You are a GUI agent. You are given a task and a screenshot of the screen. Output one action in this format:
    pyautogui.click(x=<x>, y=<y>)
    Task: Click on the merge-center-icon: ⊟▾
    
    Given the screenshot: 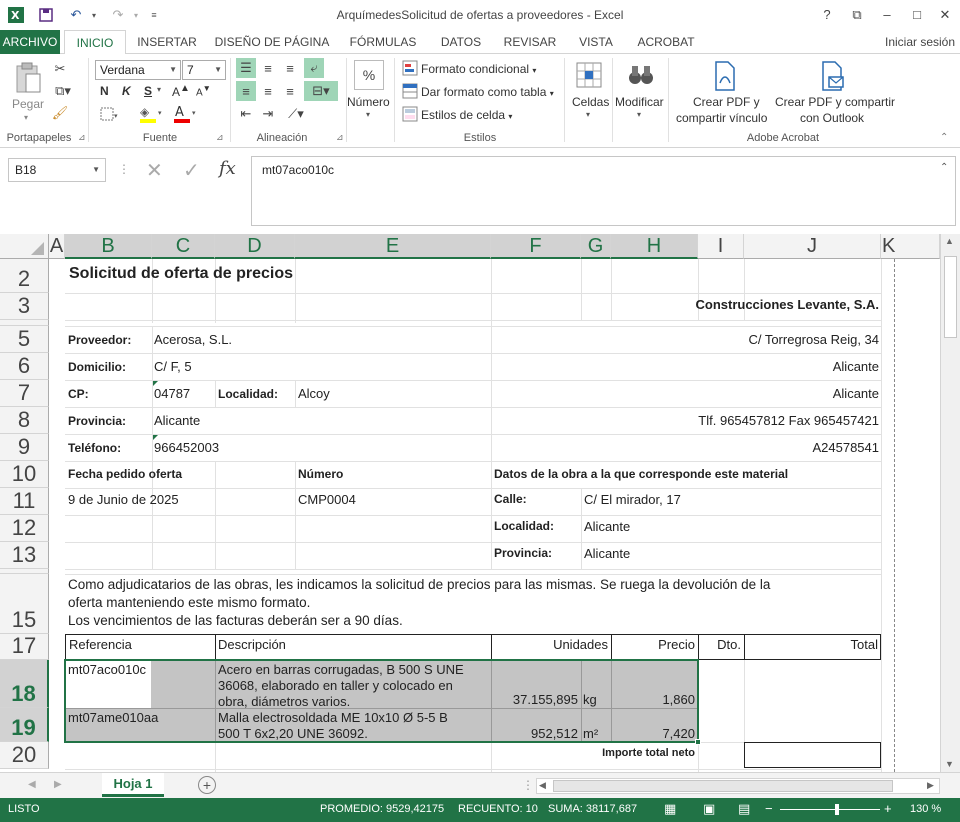 What is the action you would take?
    pyautogui.click(x=321, y=91)
    